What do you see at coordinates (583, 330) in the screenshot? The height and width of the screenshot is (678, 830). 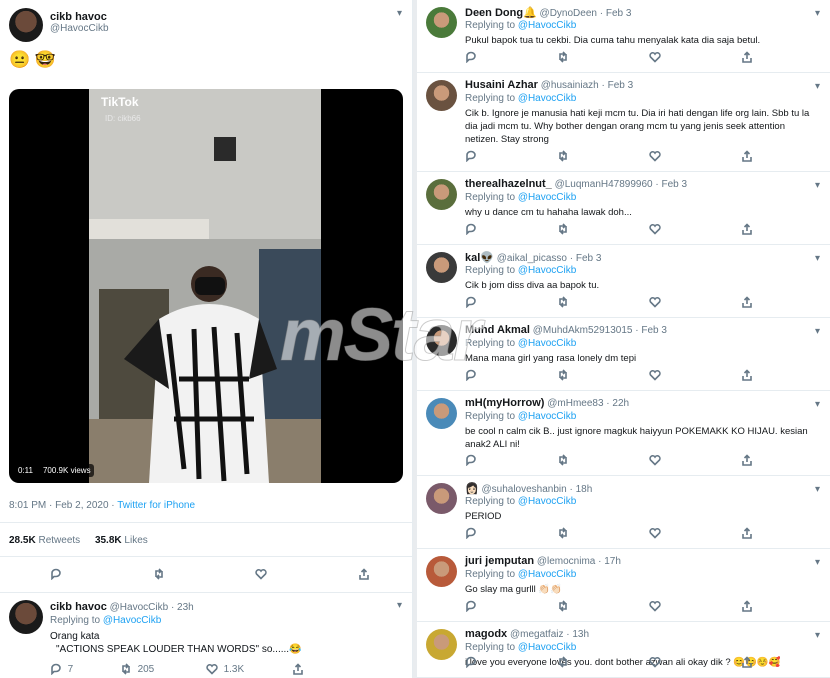 I see `author-handle: @MuhdAkm52913015` at bounding box center [583, 330].